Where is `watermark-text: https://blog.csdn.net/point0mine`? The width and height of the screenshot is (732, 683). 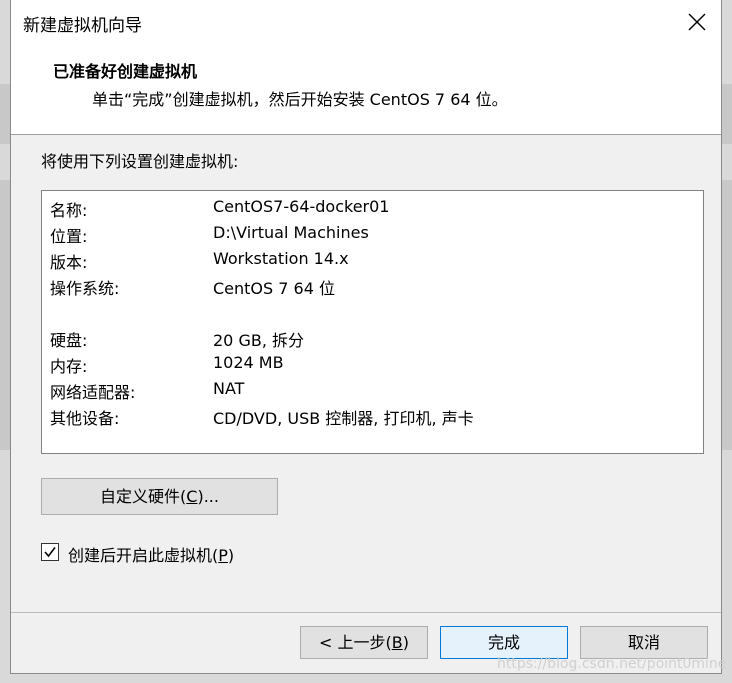
watermark-text: https://blog.csdn.net/point0mine is located at coordinates (612, 664).